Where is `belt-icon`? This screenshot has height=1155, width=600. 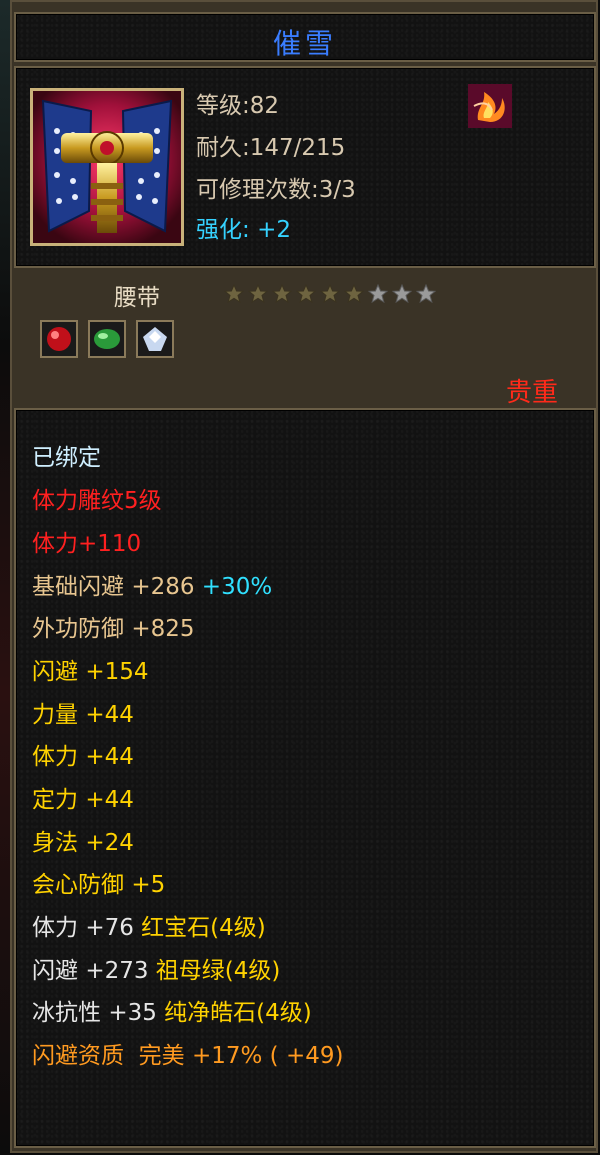 belt-icon is located at coordinates (107, 167).